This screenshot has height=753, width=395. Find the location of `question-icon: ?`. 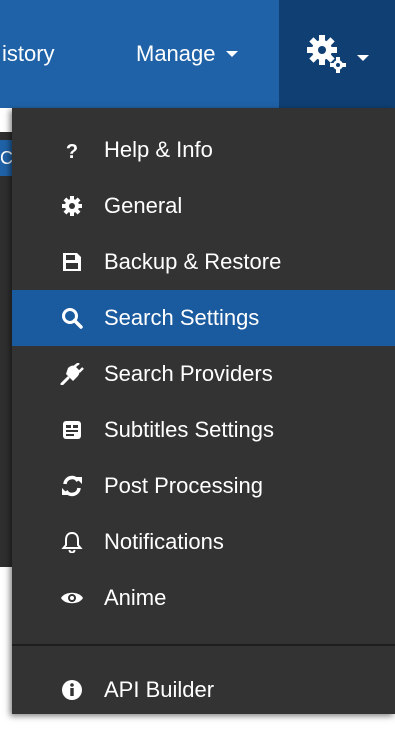

question-icon: ? is located at coordinates (72, 150).